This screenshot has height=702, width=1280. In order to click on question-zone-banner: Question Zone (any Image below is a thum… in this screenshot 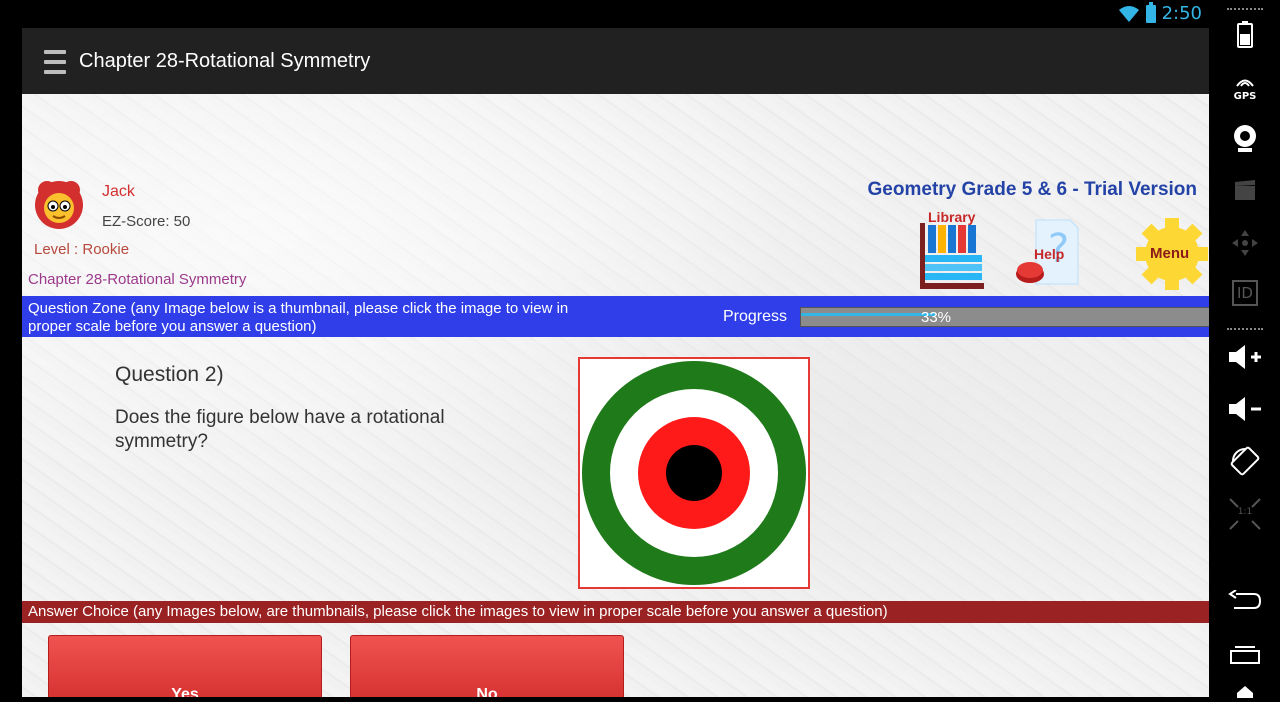, I will do `click(615, 316)`.